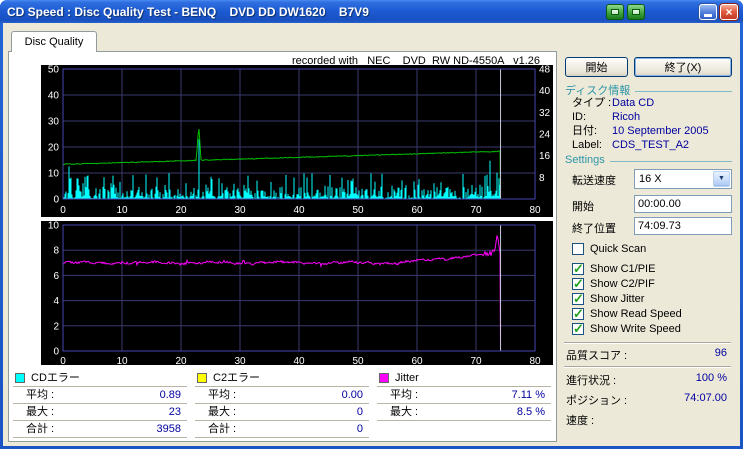 The image size is (743, 449). I want to click on status-row: 進行状況 : 100 %, so click(646, 382).